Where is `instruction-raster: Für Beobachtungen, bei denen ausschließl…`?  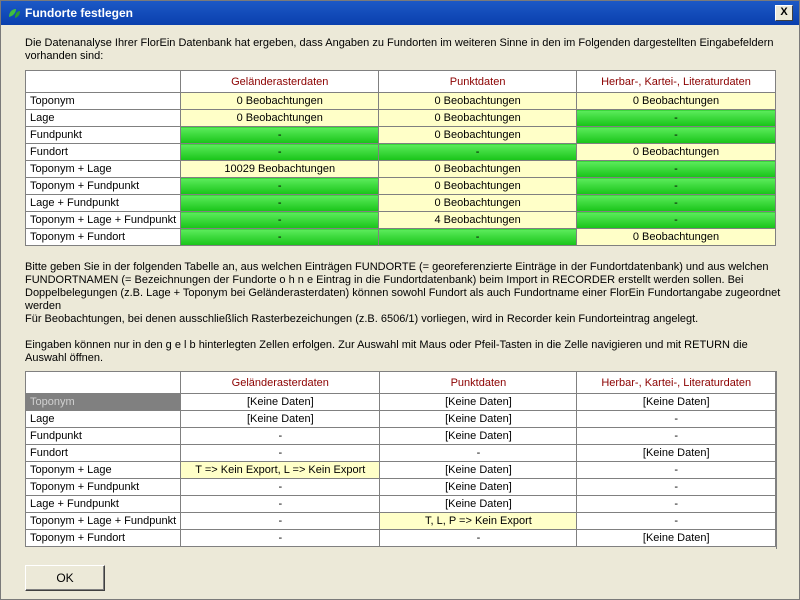
instruction-raster: Für Beobachtungen, bei denen ausschließl… is located at coordinates (362, 319).